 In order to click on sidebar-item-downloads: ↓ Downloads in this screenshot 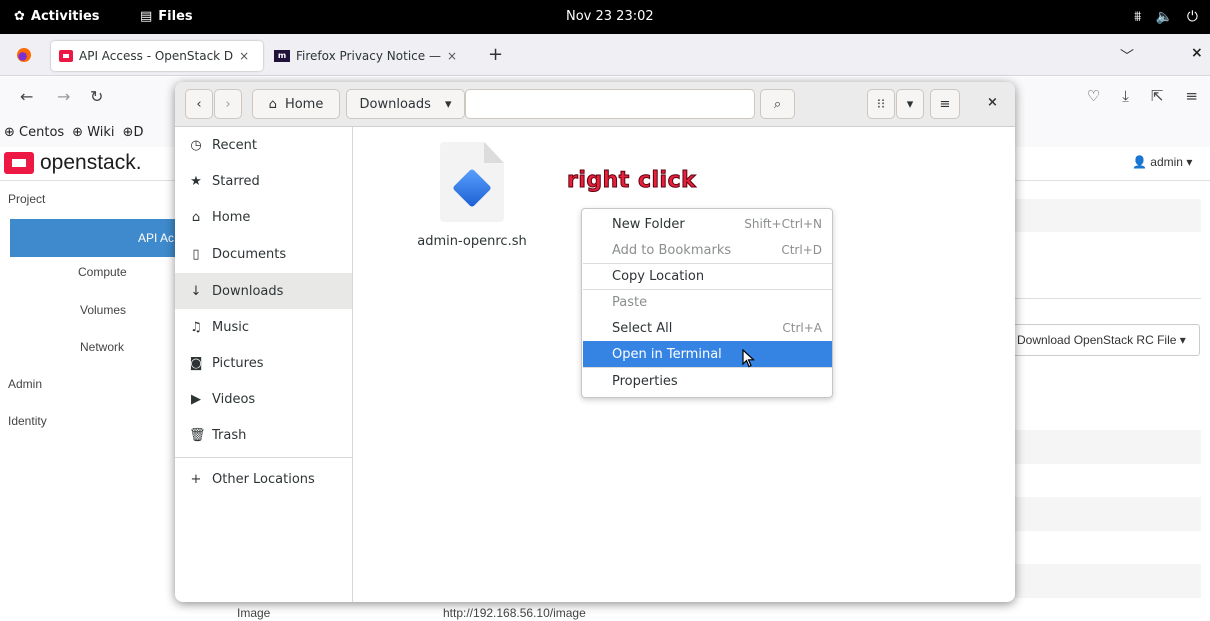, I will do `click(263, 291)`.